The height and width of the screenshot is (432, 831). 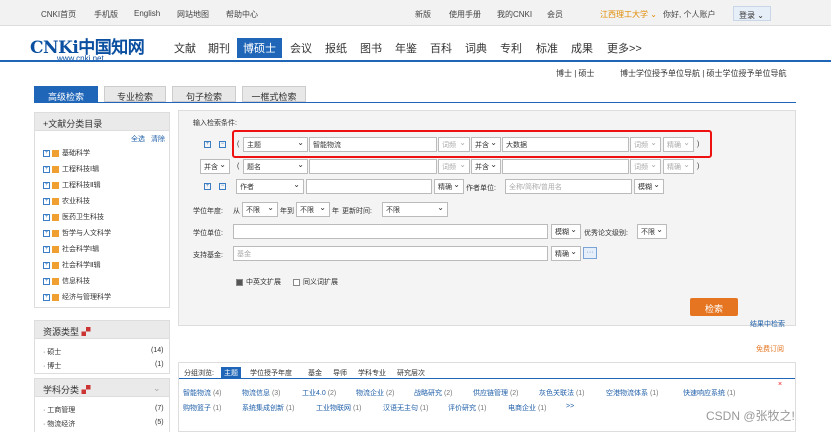 What do you see at coordinates (138, 139) in the screenshot?
I see `select-all-link: 全选` at bounding box center [138, 139].